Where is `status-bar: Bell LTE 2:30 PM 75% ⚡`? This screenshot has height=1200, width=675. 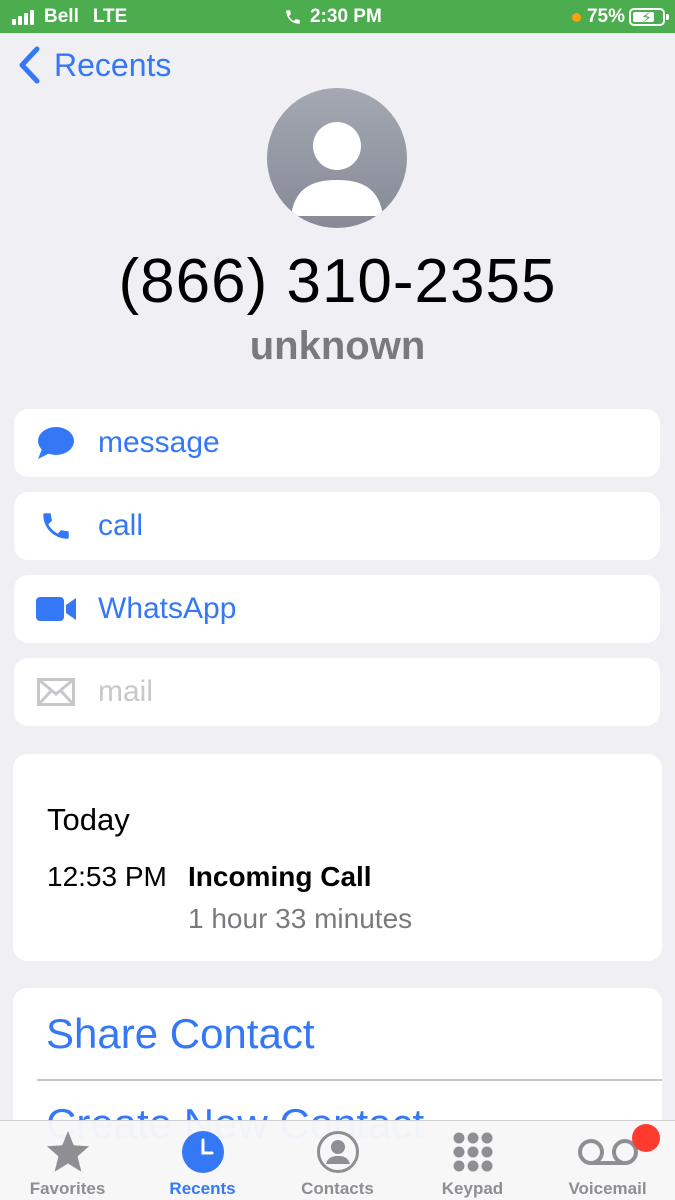 status-bar: Bell LTE 2:30 PM 75% ⚡ is located at coordinates (337, 16).